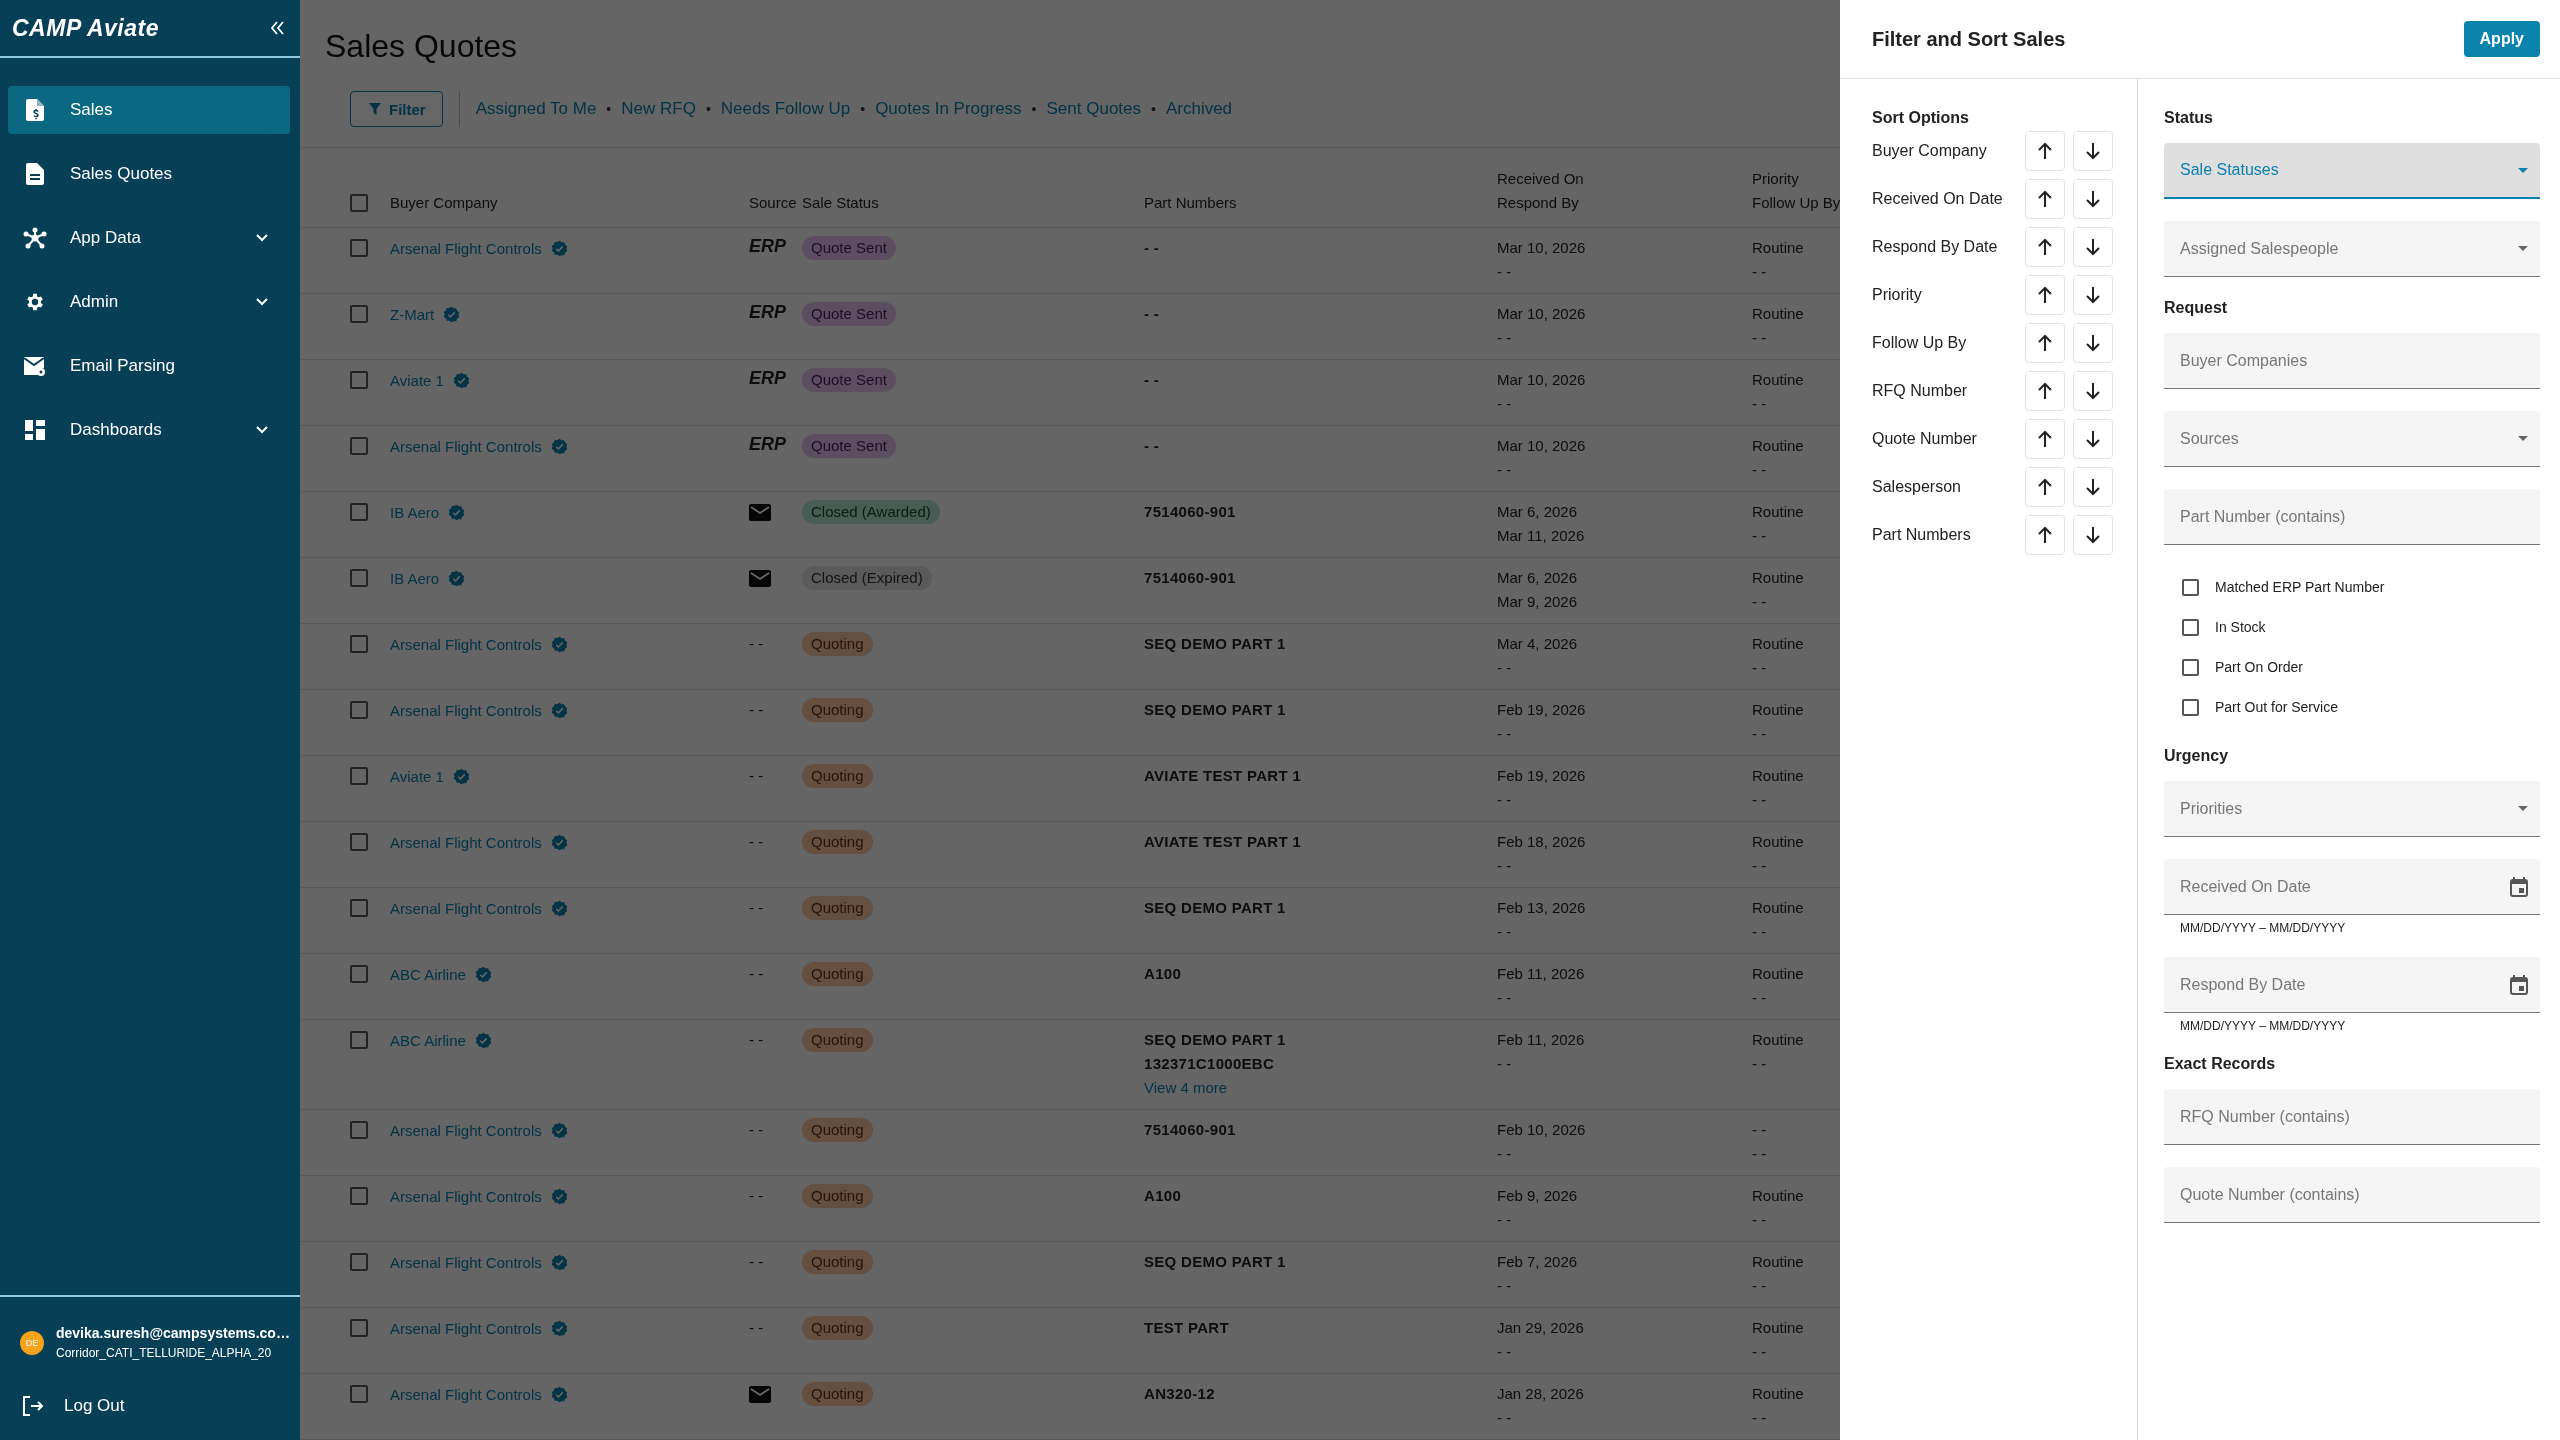 The width and height of the screenshot is (2560, 1440). I want to click on text-field: Buyer Companies, so click(2352, 361).